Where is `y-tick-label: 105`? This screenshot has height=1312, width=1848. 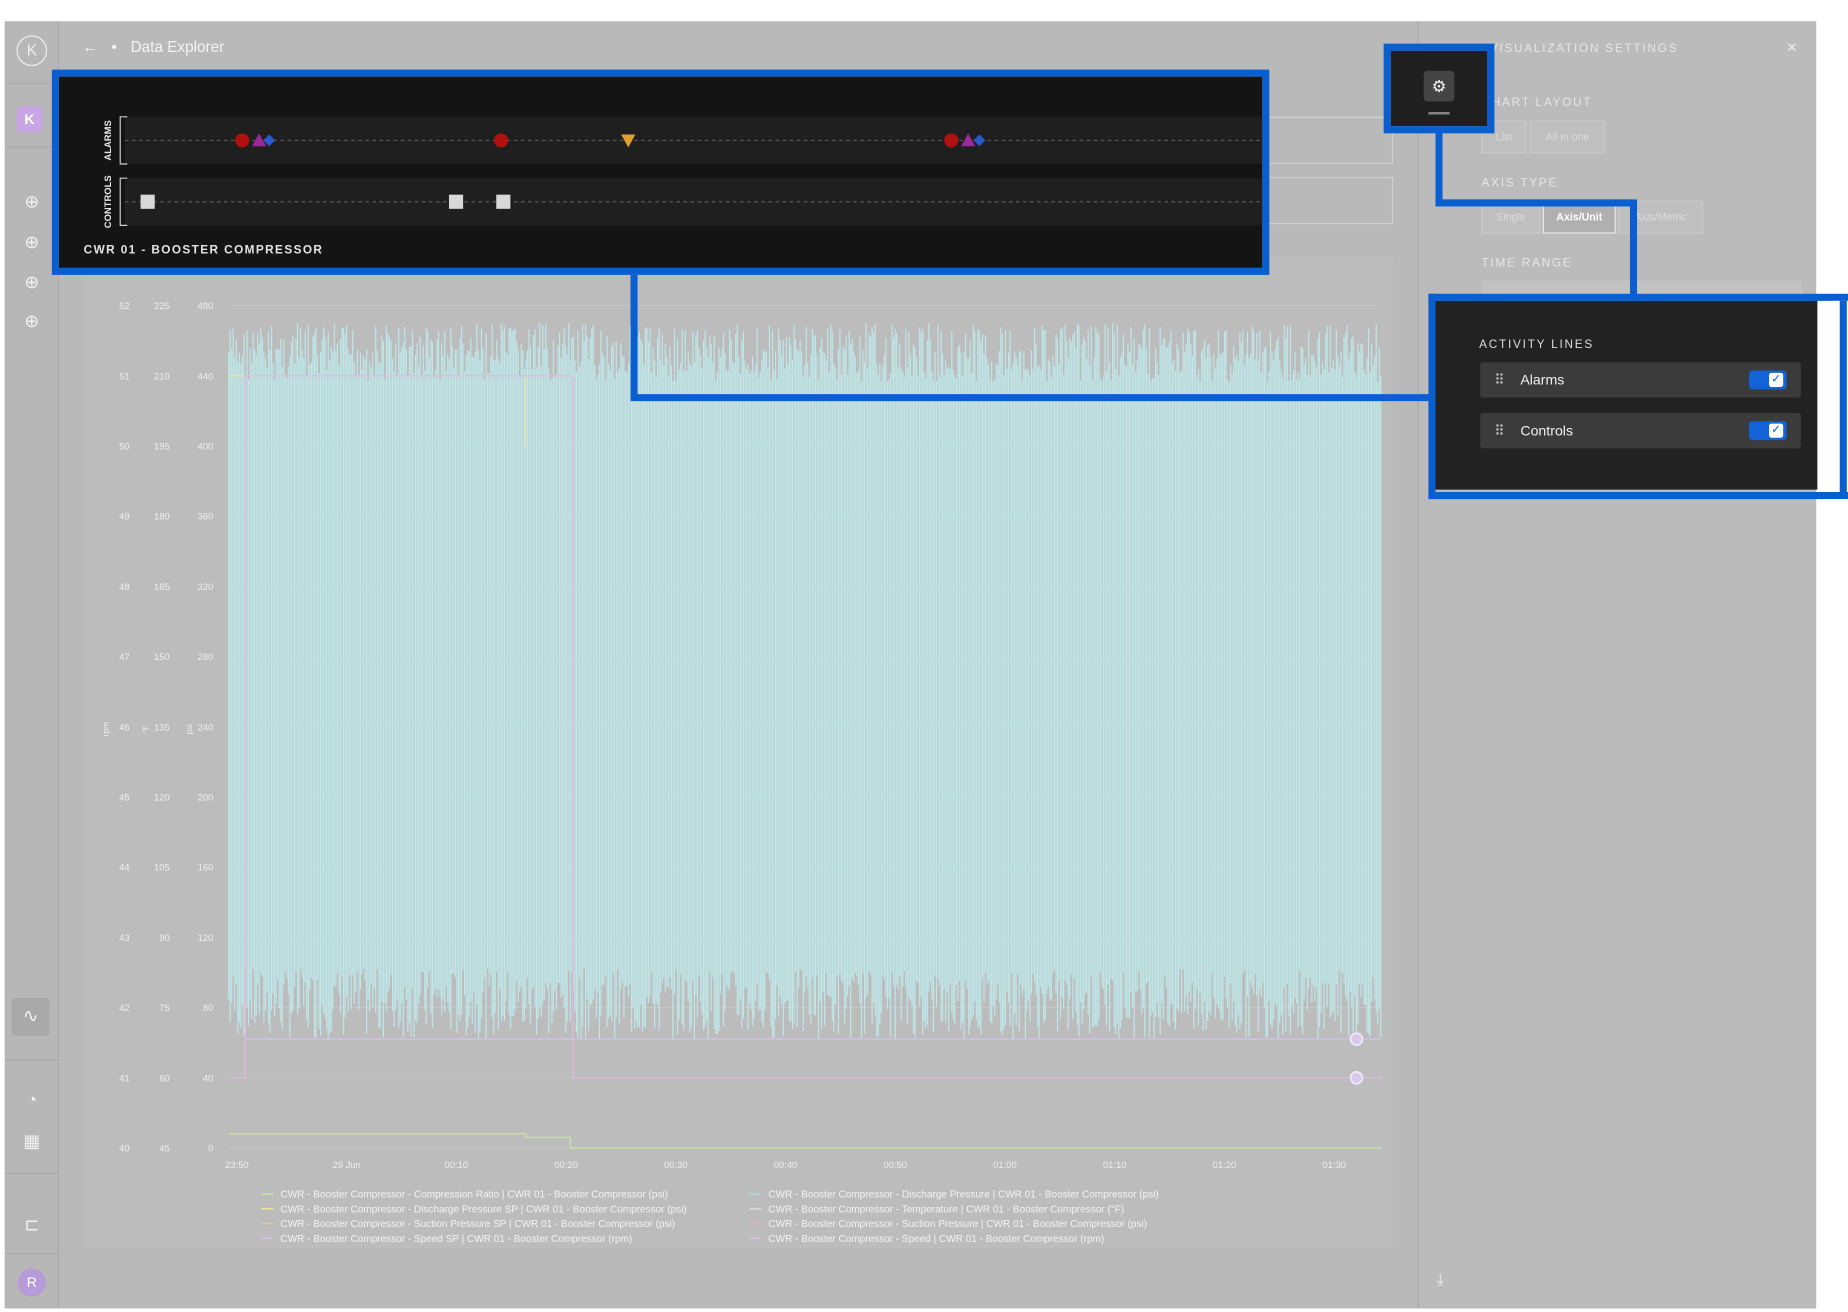 y-tick-label: 105 is located at coordinates (162, 867).